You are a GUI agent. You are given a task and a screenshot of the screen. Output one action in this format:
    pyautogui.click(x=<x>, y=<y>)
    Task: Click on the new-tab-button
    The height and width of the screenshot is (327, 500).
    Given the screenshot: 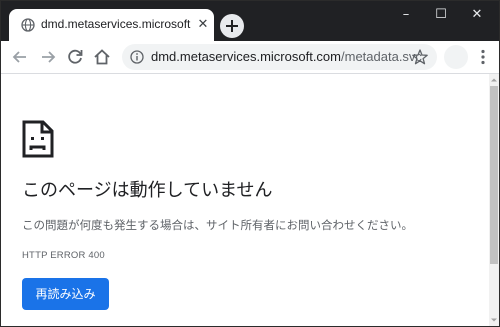 What is the action you would take?
    pyautogui.click(x=232, y=26)
    